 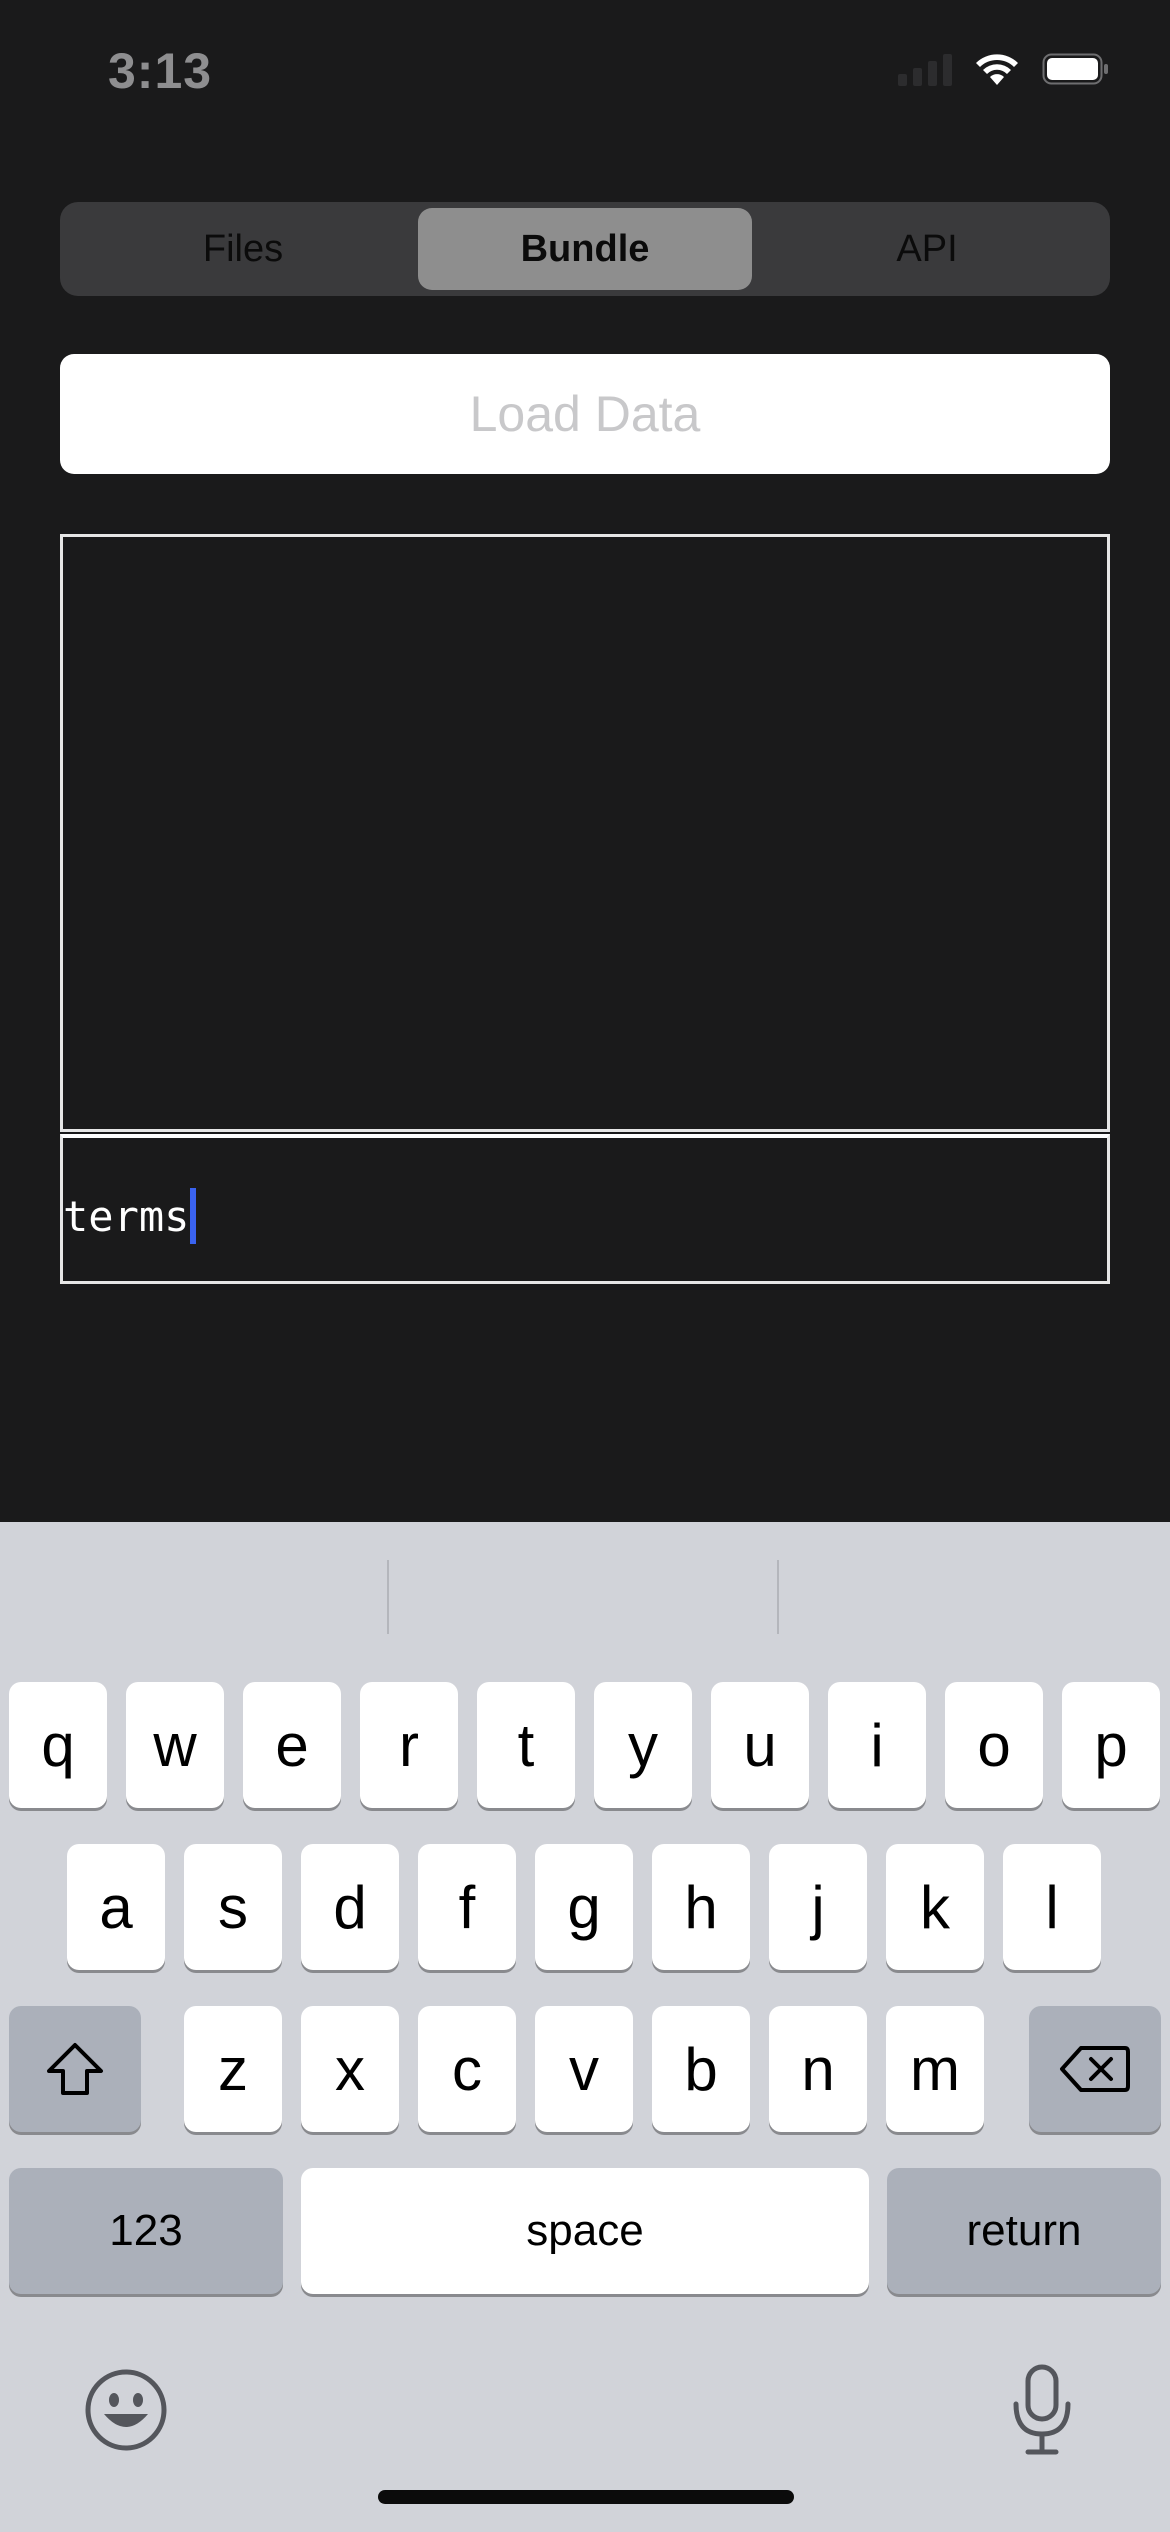 What do you see at coordinates (997, 69) in the screenshot?
I see `wifi-icon` at bounding box center [997, 69].